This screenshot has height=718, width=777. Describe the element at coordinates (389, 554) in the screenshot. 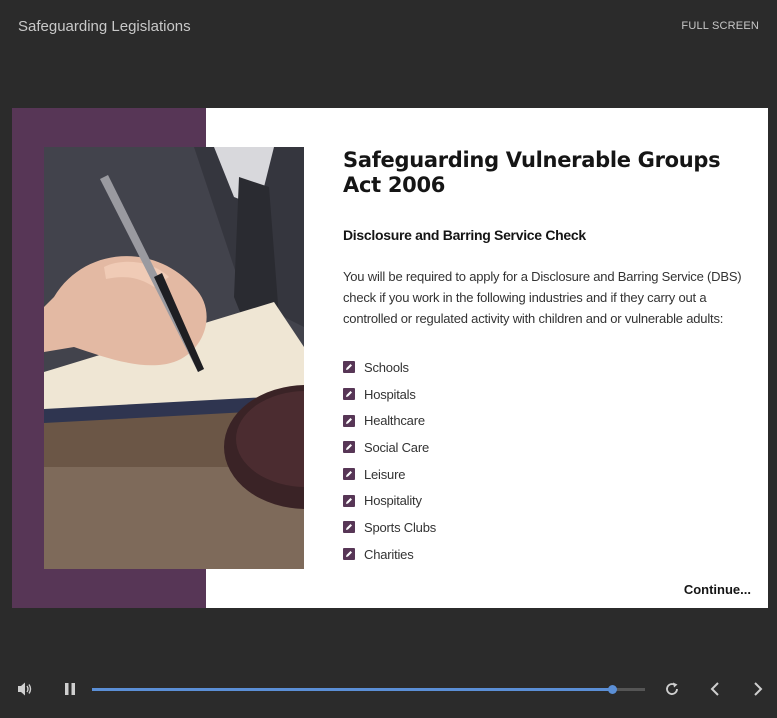

I see `list-item-label: Charities` at that location.